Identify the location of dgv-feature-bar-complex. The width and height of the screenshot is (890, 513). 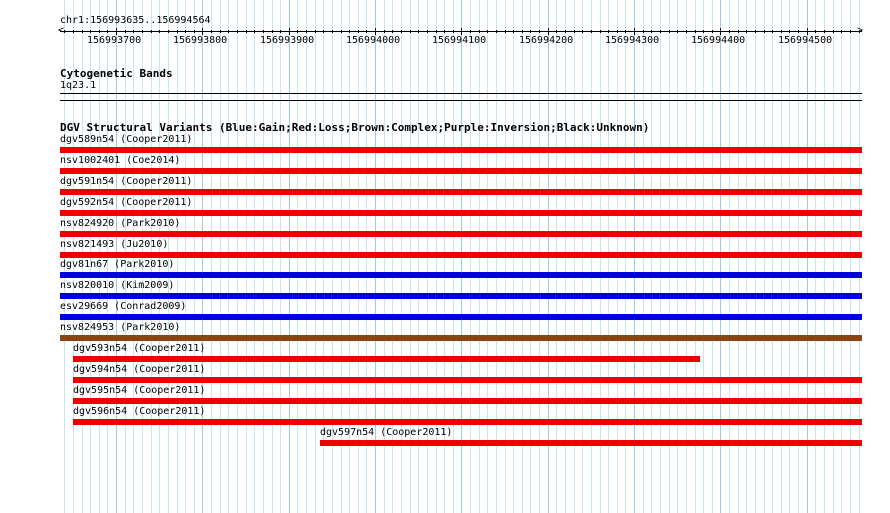
(461, 338).